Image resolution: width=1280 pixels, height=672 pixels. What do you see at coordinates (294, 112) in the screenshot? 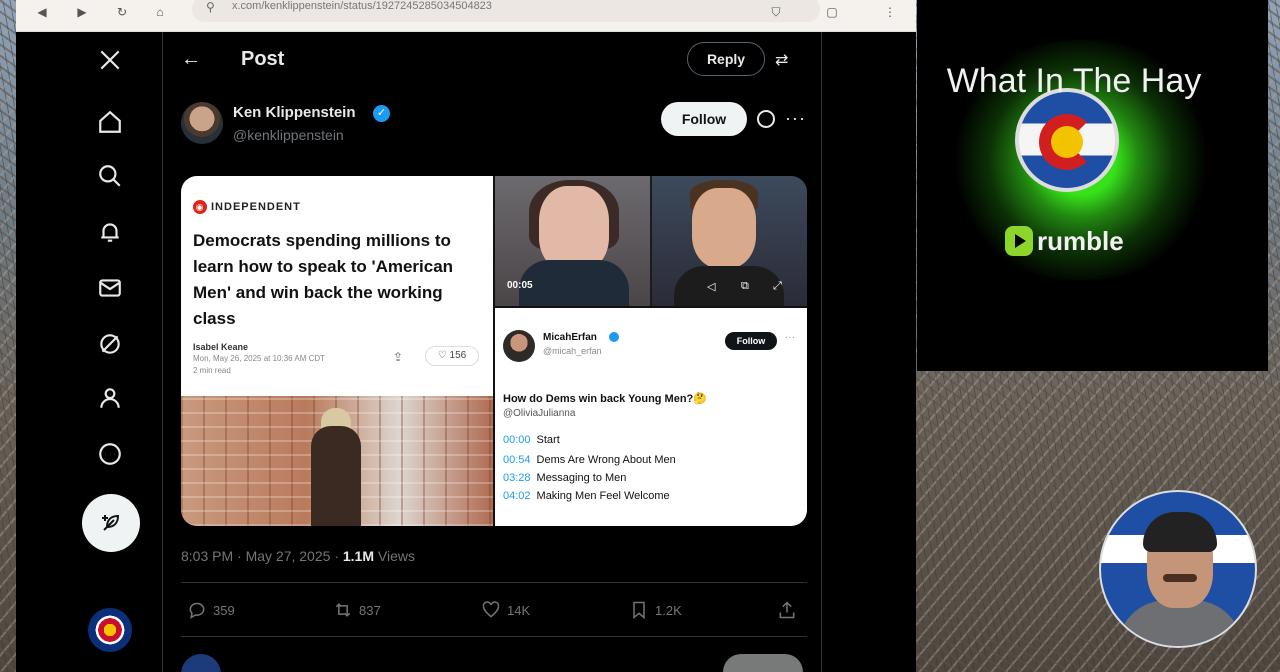
I see `author-name: Ken Klippenstein` at bounding box center [294, 112].